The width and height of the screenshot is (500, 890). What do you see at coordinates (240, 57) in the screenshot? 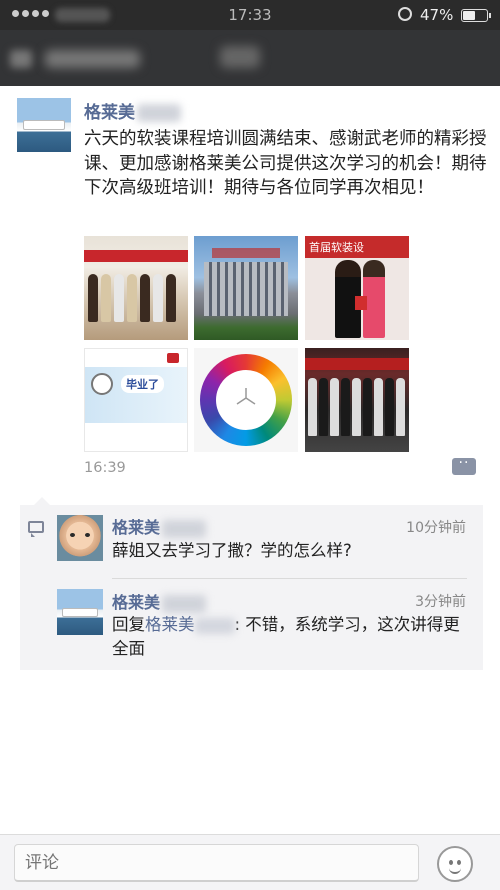
I see `nav-title-blur` at bounding box center [240, 57].